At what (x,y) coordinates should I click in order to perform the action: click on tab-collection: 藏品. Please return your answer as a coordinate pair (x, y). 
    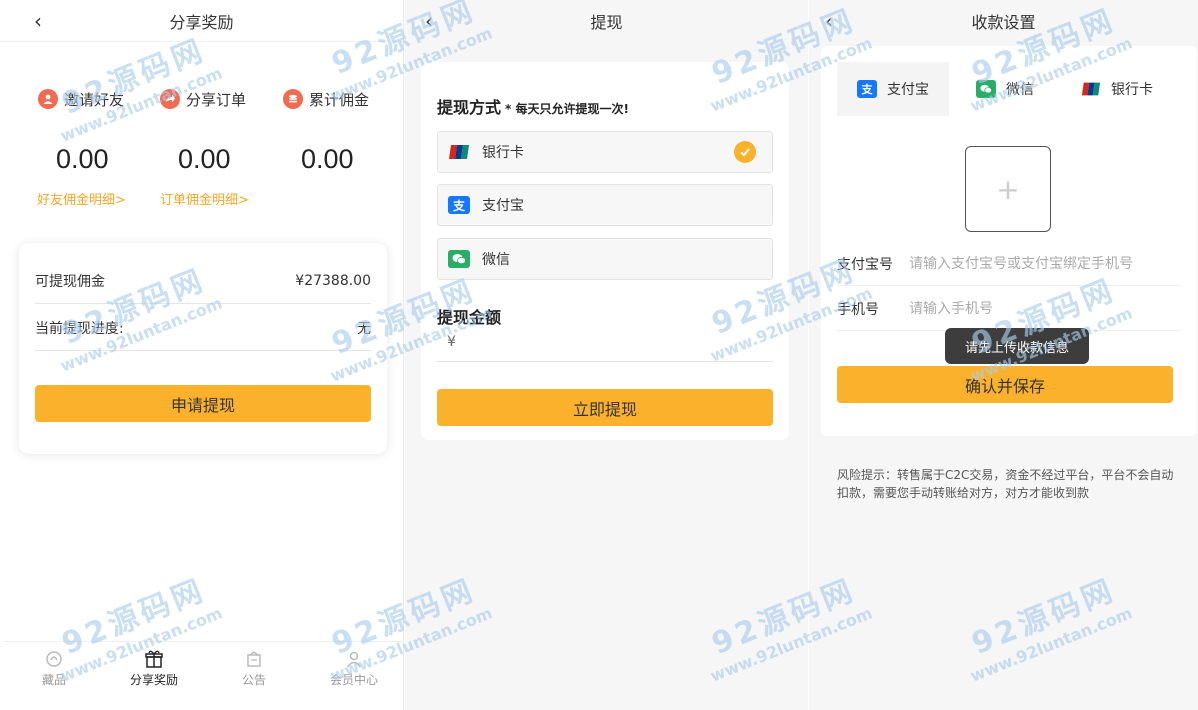
    Looking at the image, I should click on (54, 668).